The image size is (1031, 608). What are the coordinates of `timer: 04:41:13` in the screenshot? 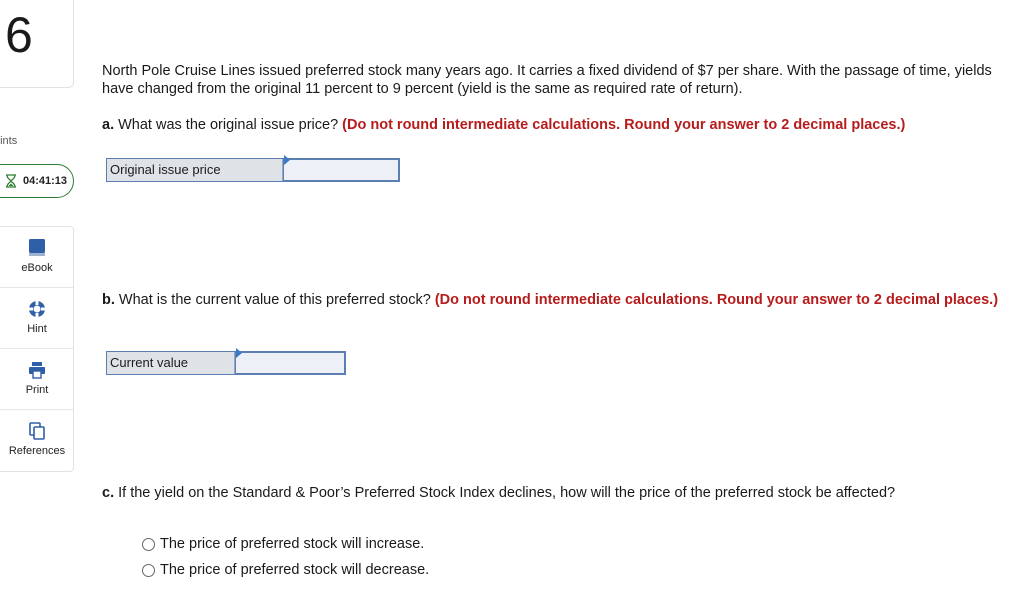 It's located at (37, 181).